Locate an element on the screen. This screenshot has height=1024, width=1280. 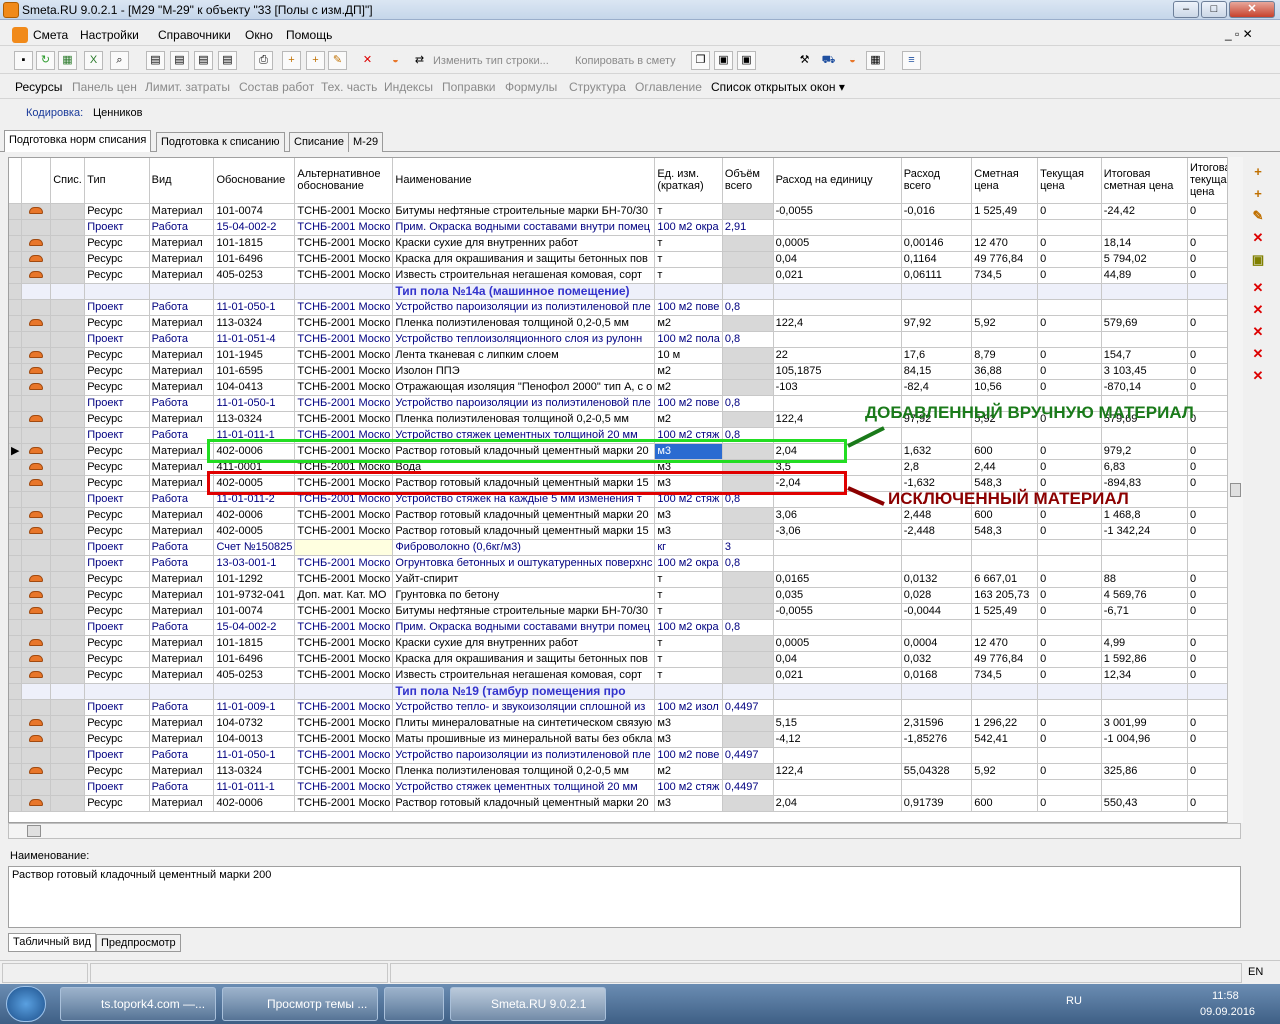
cell-u: 100 м2 окра is located at coordinates (688, 627).